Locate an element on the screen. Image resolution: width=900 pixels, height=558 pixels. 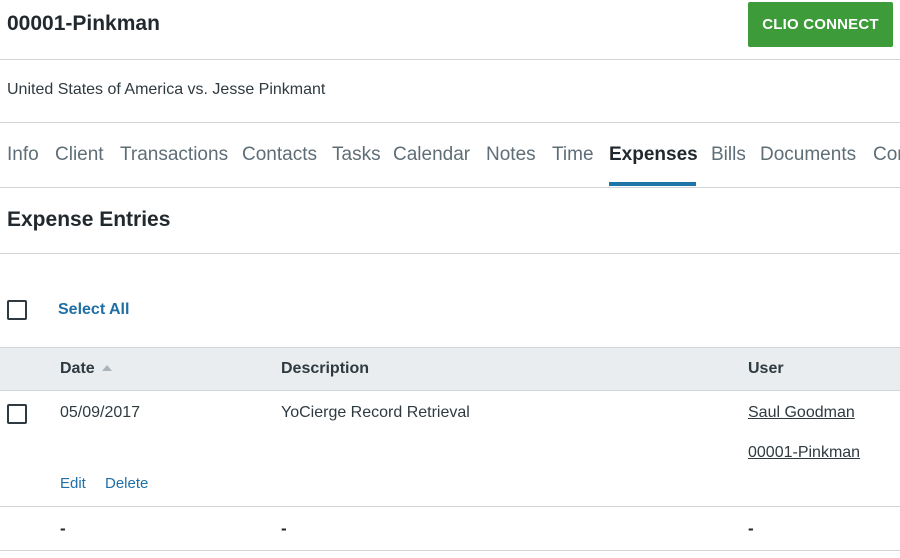
matter-title: 00001-Pinkman is located at coordinates (83, 23).